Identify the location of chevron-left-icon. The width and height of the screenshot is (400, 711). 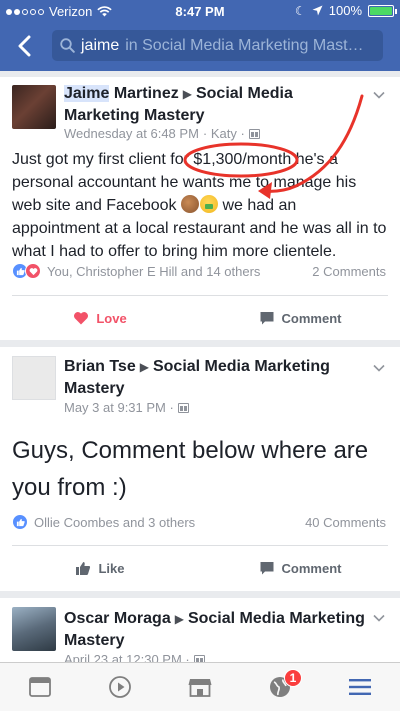
(24, 46).